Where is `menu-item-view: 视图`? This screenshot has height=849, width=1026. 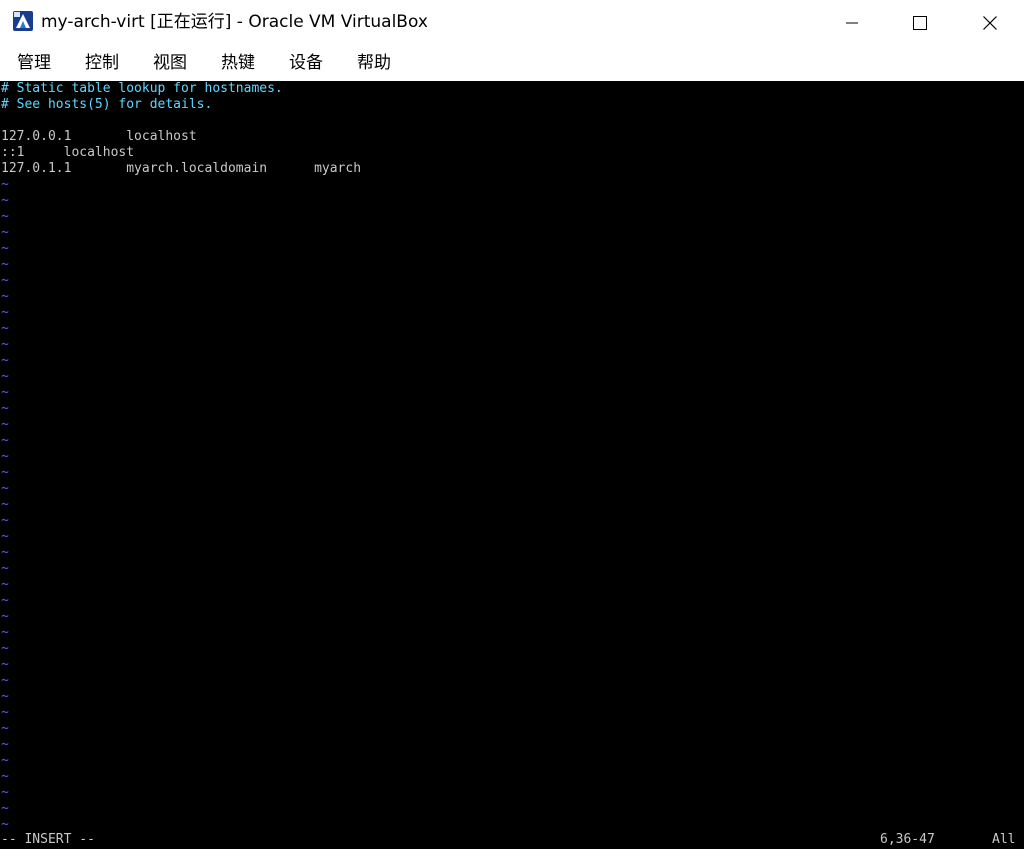
menu-item-view: 视图 is located at coordinates (170, 63).